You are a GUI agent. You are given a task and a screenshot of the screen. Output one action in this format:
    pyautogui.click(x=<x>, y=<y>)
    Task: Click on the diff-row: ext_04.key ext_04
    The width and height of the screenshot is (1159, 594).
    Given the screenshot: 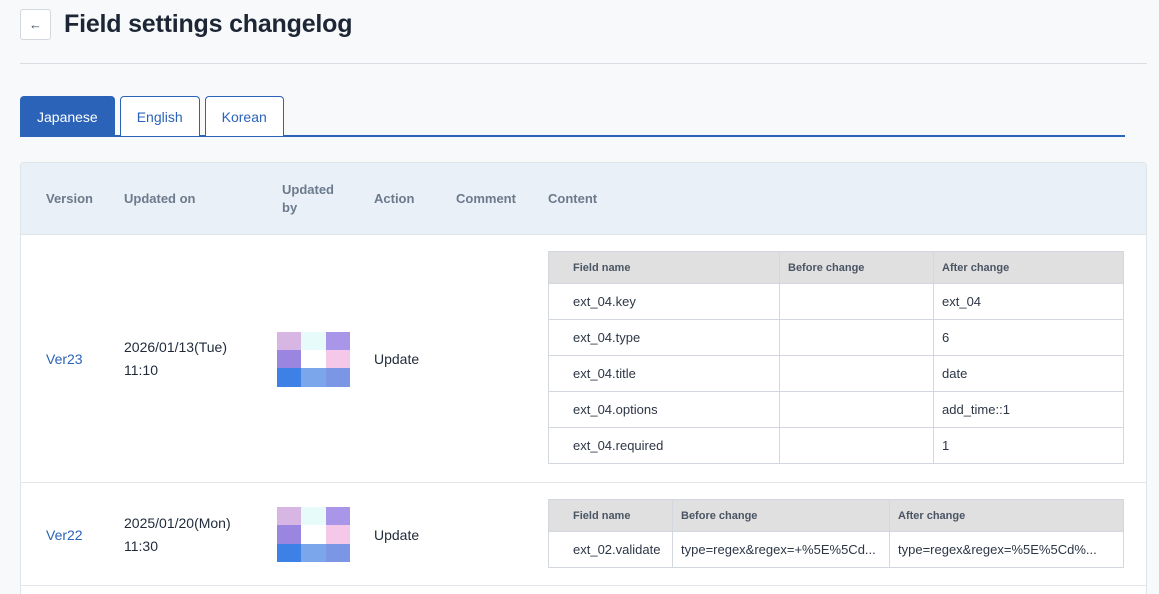 What is the action you would take?
    pyautogui.click(x=836, y=301)
    